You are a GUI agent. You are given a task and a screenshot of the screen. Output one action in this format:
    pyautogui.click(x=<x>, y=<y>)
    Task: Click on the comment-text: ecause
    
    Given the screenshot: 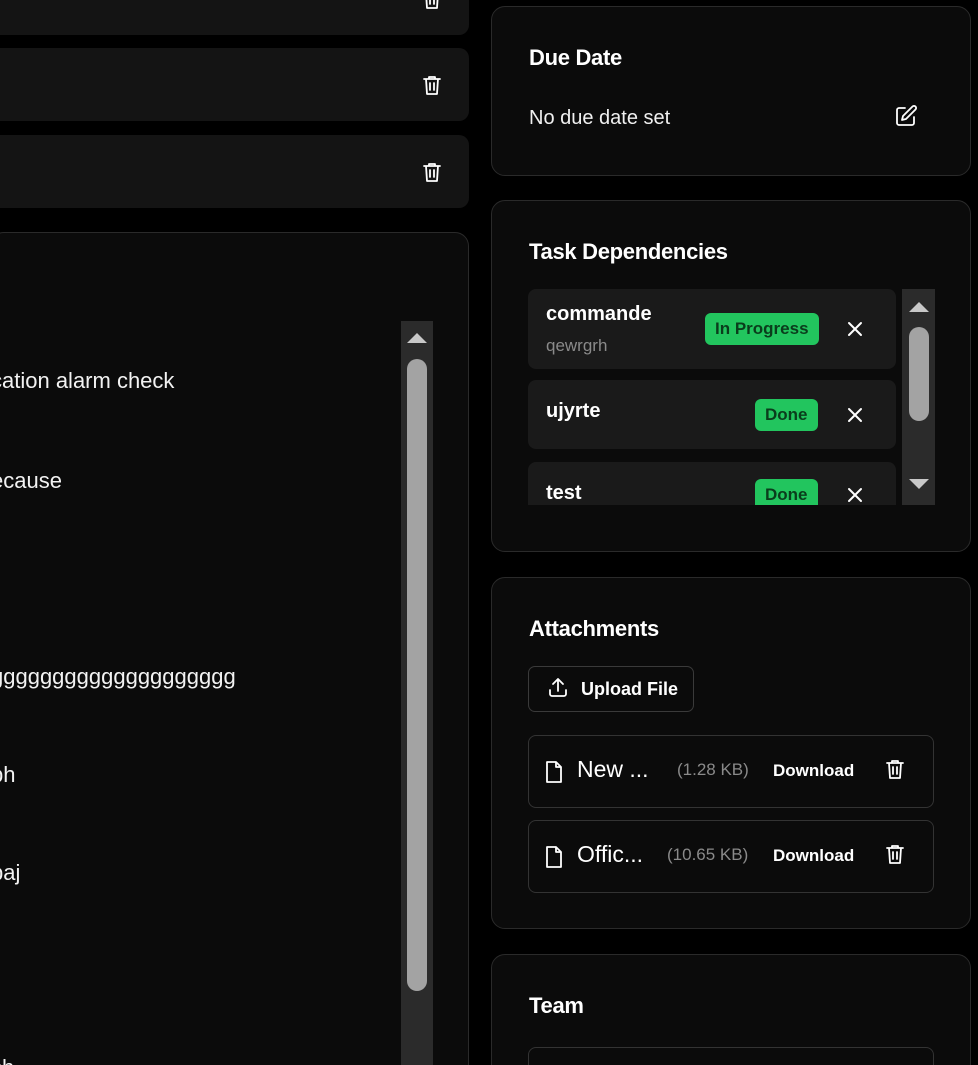 What is the action you would take?
    pyautogui.click(x=31, y=480)
    